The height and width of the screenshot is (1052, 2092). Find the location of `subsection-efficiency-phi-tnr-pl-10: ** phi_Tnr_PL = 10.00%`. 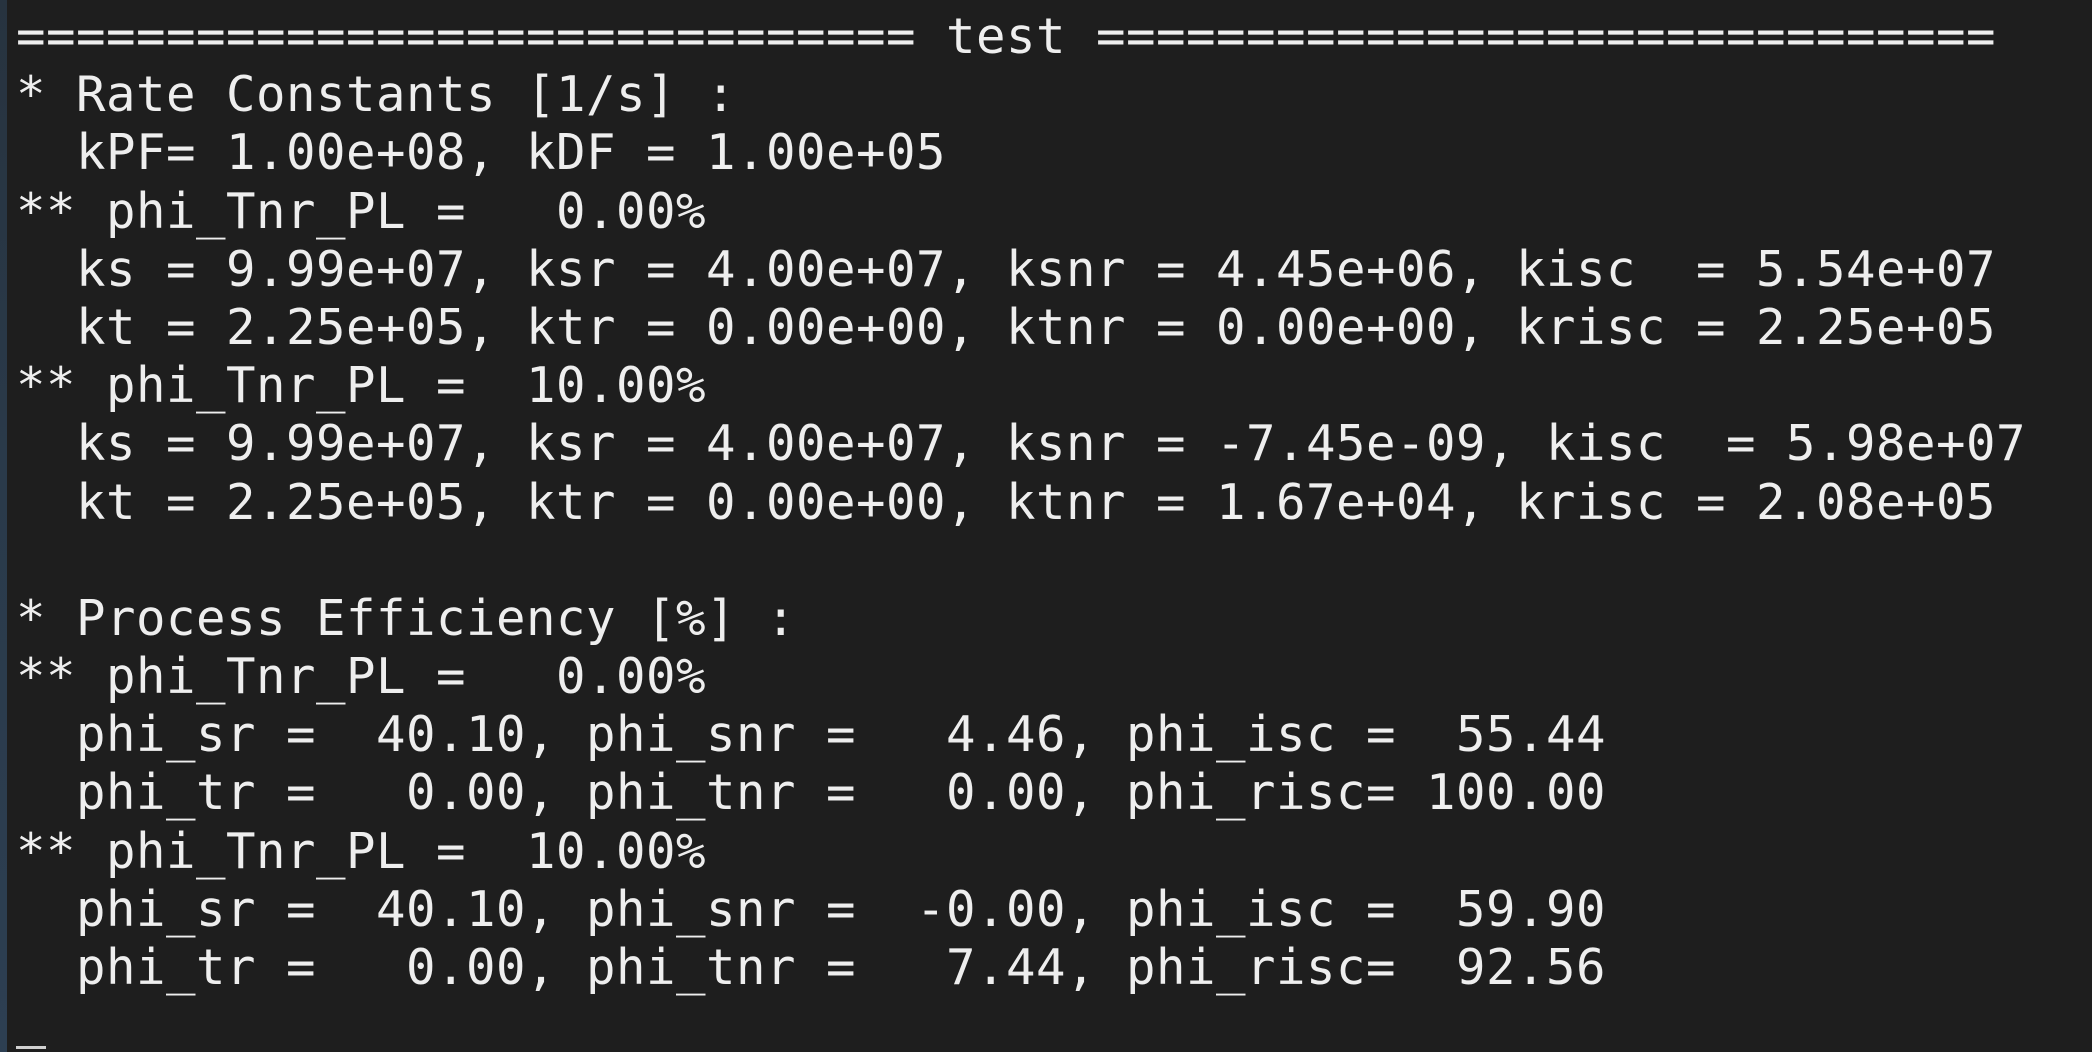

subsection-efficiency-phi-tnr-pl-10: ** phi_Tnr_PL = 10.00% is located at coordinates (361, 851).